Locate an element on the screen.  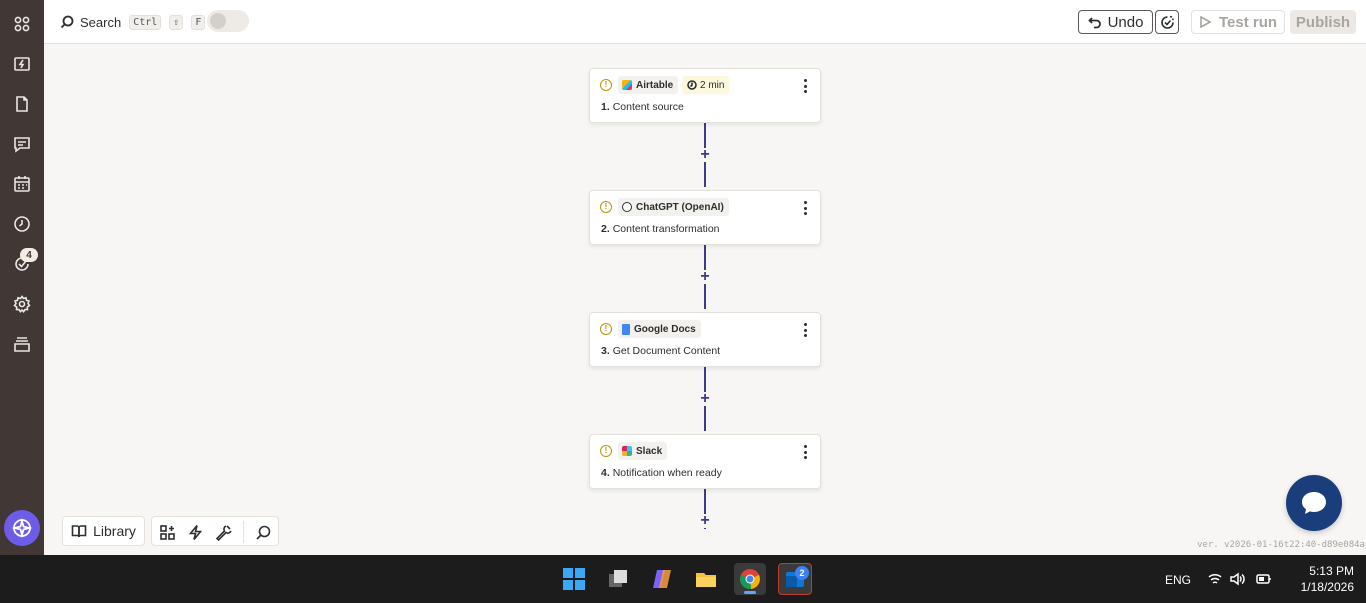
shortcut-key-f: F is located at coordinates (198, 22).